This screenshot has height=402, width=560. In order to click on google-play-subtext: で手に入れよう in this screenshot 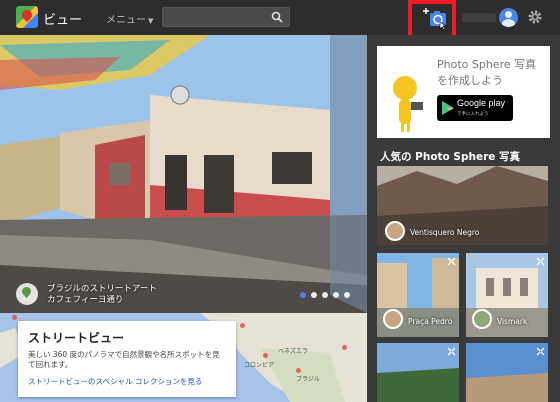, I will do `click(473, 114)`.